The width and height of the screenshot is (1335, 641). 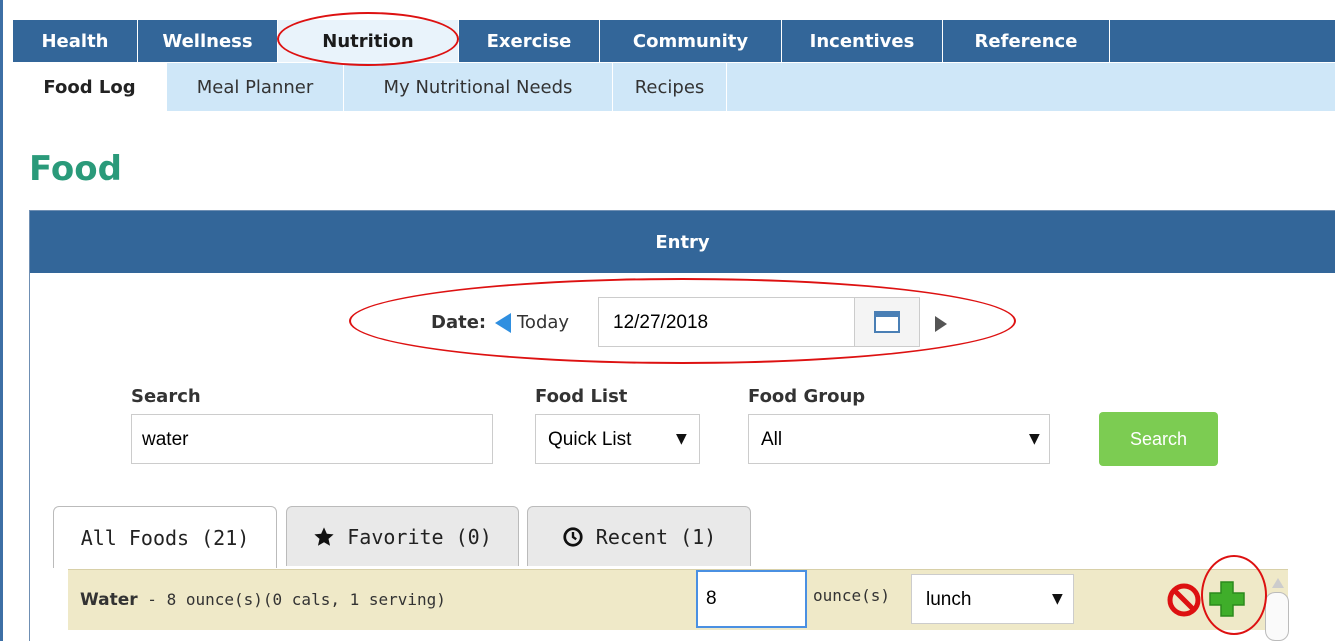 I want to click on food-description: - 8 ounce(s)(0 cals, 1 serving), so click(x=291, y=599).